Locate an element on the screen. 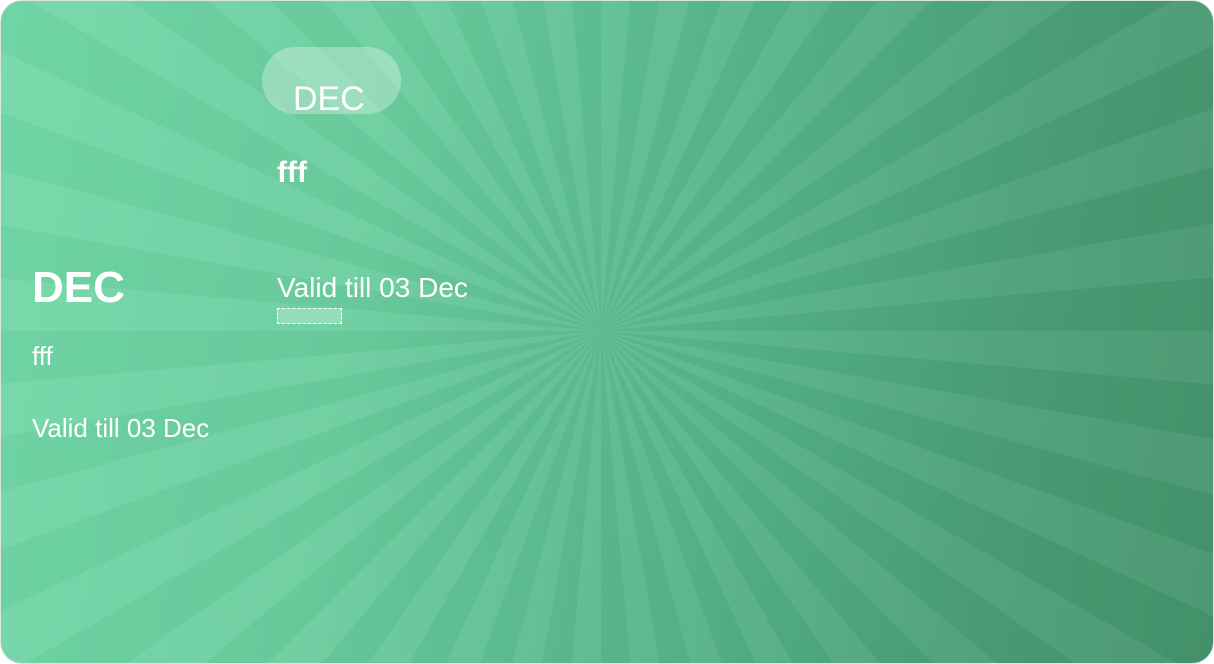 The image size is (1214, 664). coupon-code-box is located at coordinates (309, 316).